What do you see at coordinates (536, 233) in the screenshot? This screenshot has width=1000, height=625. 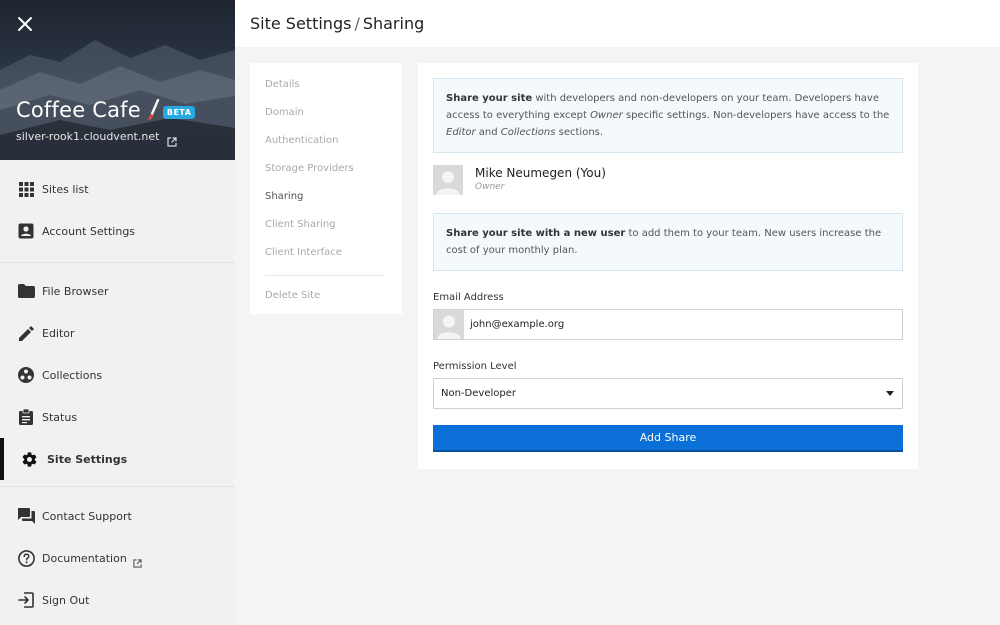 I see `new-user-bold: Share your site with a new user` at bounding box center [536, 233].